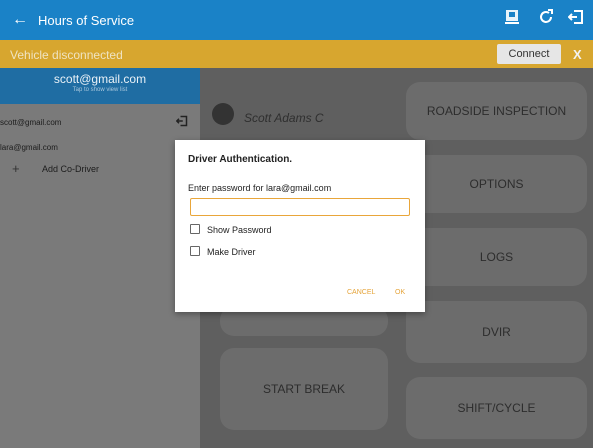  I want to click on drawer-user-row: scott@gmail.com, so click(100, 122).